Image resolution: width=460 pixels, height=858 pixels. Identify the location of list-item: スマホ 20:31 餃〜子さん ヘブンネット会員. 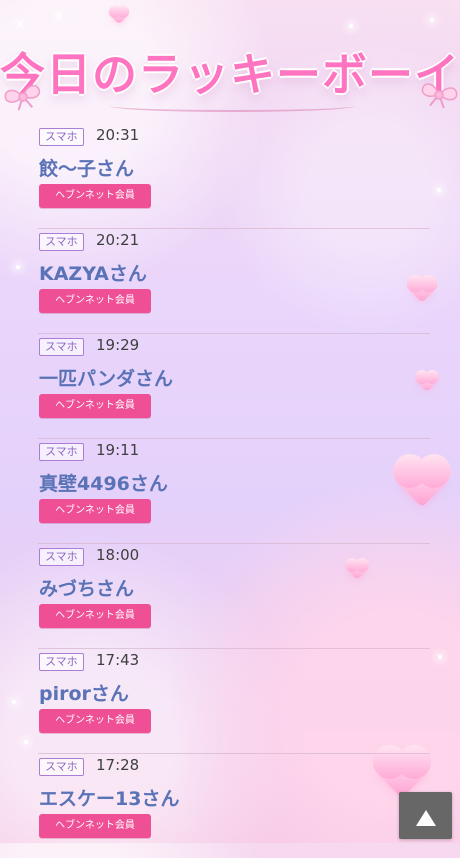
(234, 176).